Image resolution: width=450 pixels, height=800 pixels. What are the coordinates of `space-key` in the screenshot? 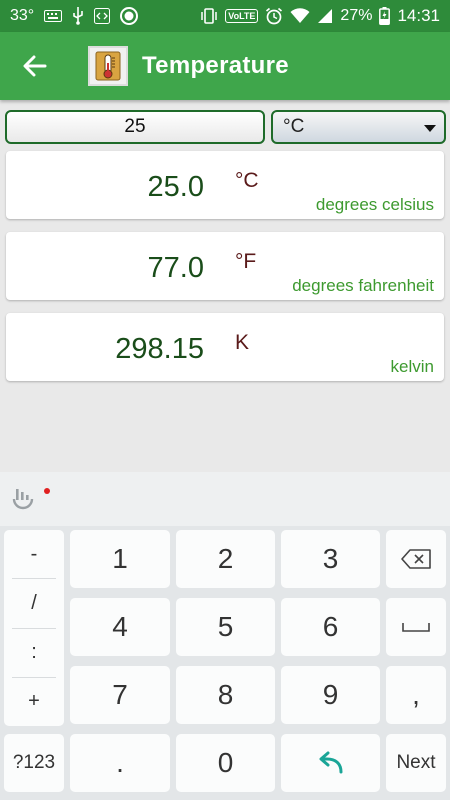 It's located at (416, 627).